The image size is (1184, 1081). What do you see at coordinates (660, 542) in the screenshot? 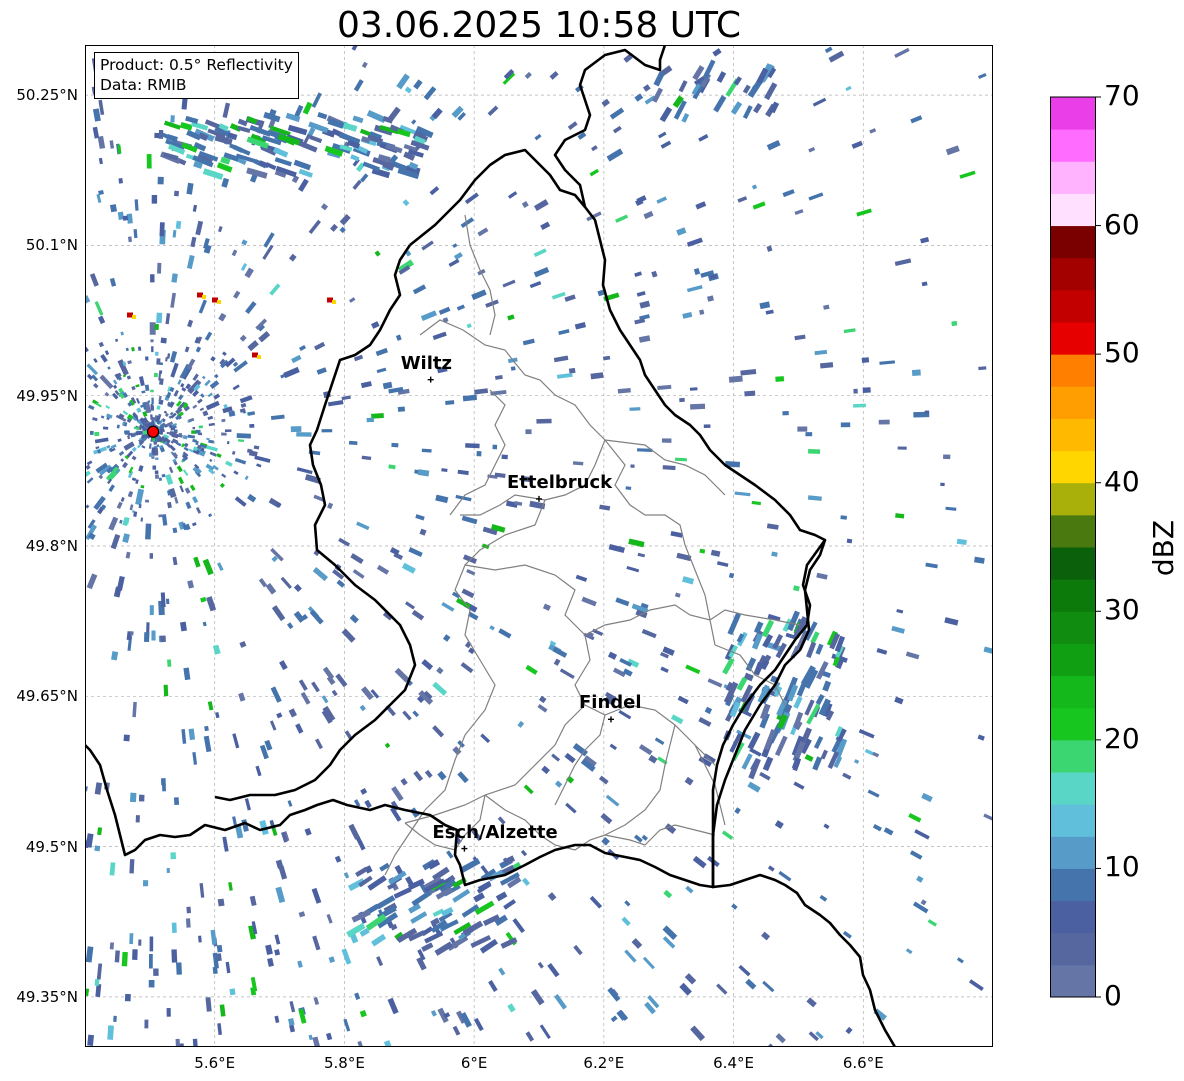
I see `canton-boundary` at bounding box center [660, 542].